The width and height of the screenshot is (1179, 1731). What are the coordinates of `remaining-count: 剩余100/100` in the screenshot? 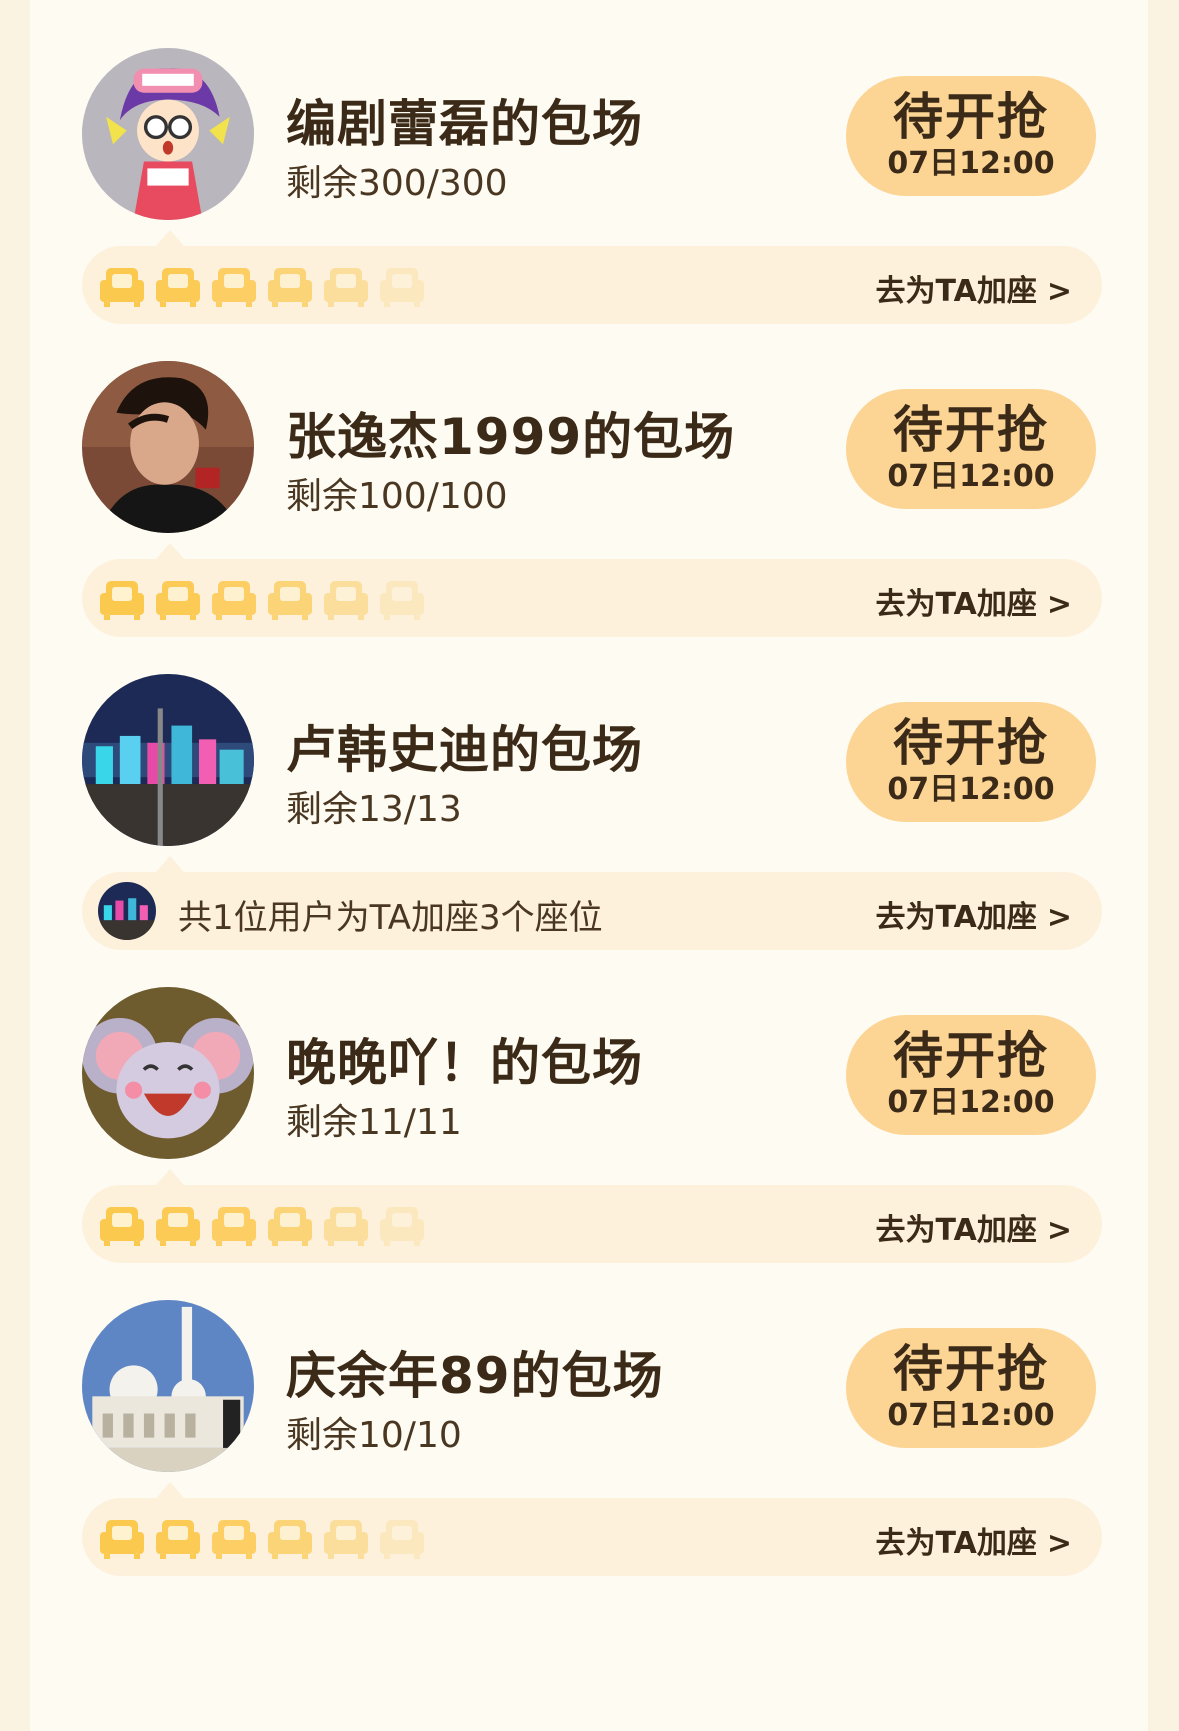 It's located at (397, 496).